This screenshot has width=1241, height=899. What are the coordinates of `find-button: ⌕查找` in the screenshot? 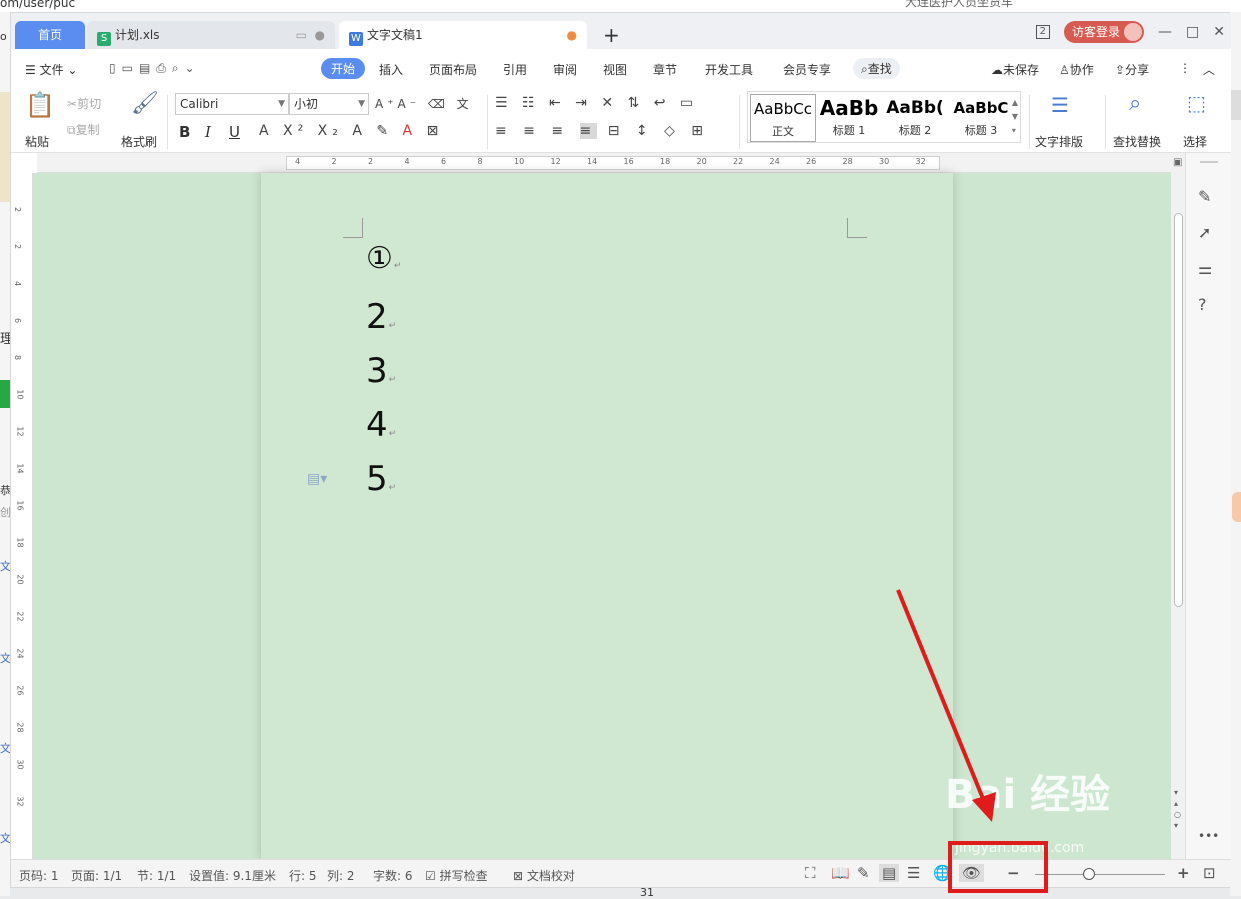 It's located at (876, 68).